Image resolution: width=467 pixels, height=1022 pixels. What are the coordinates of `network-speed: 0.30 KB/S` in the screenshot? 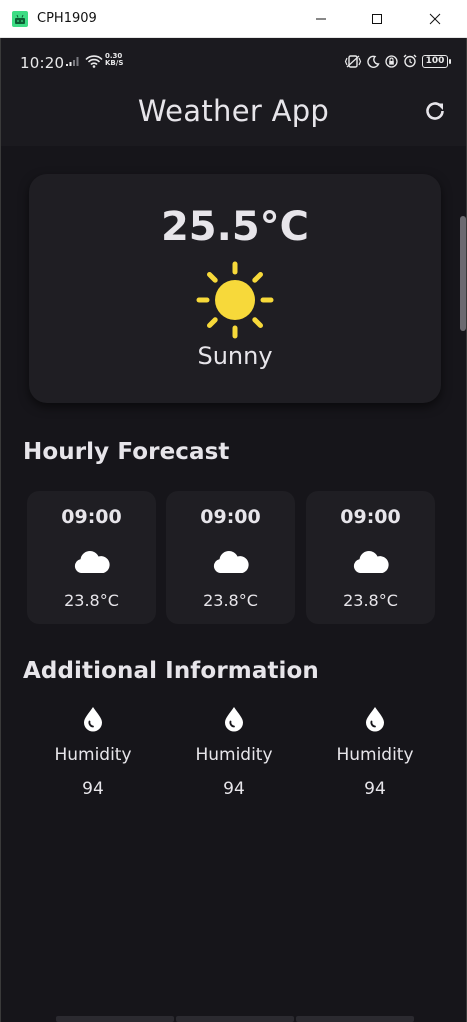 It's located at (114, 60).